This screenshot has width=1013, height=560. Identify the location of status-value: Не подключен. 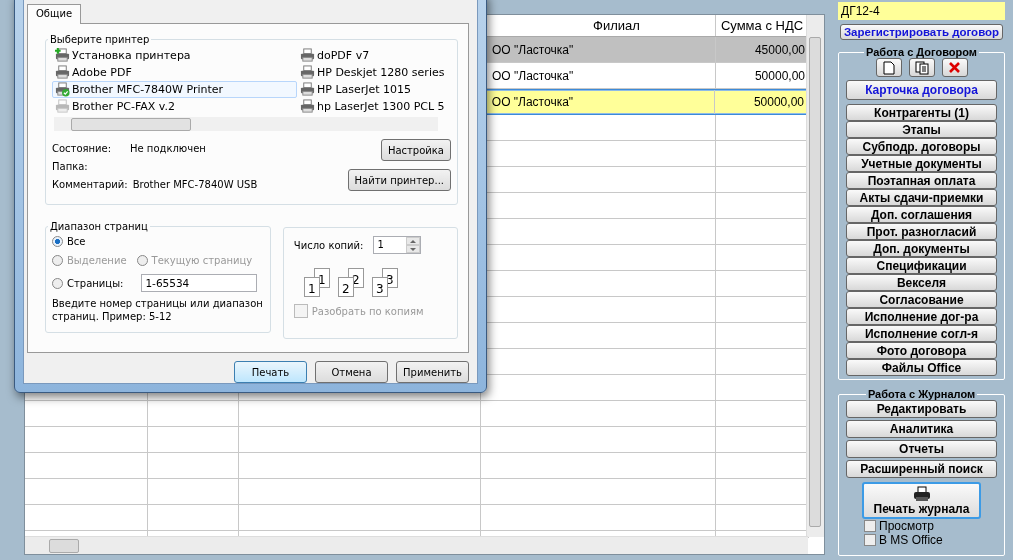
(168, 148).